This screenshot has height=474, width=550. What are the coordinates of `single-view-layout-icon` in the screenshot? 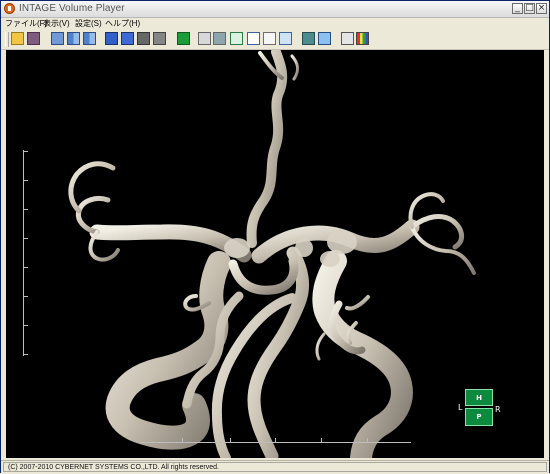 It's located at (57, 38).